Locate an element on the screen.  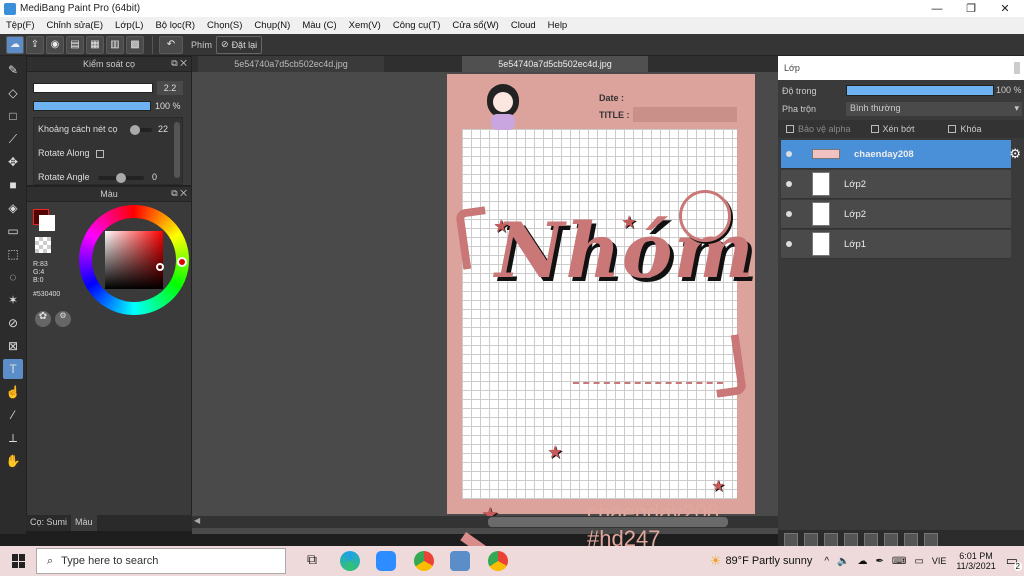
select-tool-icon: ⬚ is located at coordinates (13, 254).